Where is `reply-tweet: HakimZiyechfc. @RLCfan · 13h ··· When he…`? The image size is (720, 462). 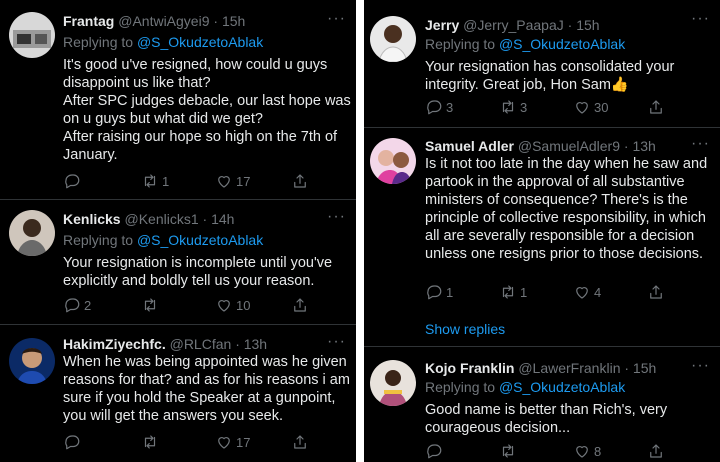
reply-tweet: HakimZiyechfc. @RLCfan · 13h ··· When he… is located at coordinates (178, 393).